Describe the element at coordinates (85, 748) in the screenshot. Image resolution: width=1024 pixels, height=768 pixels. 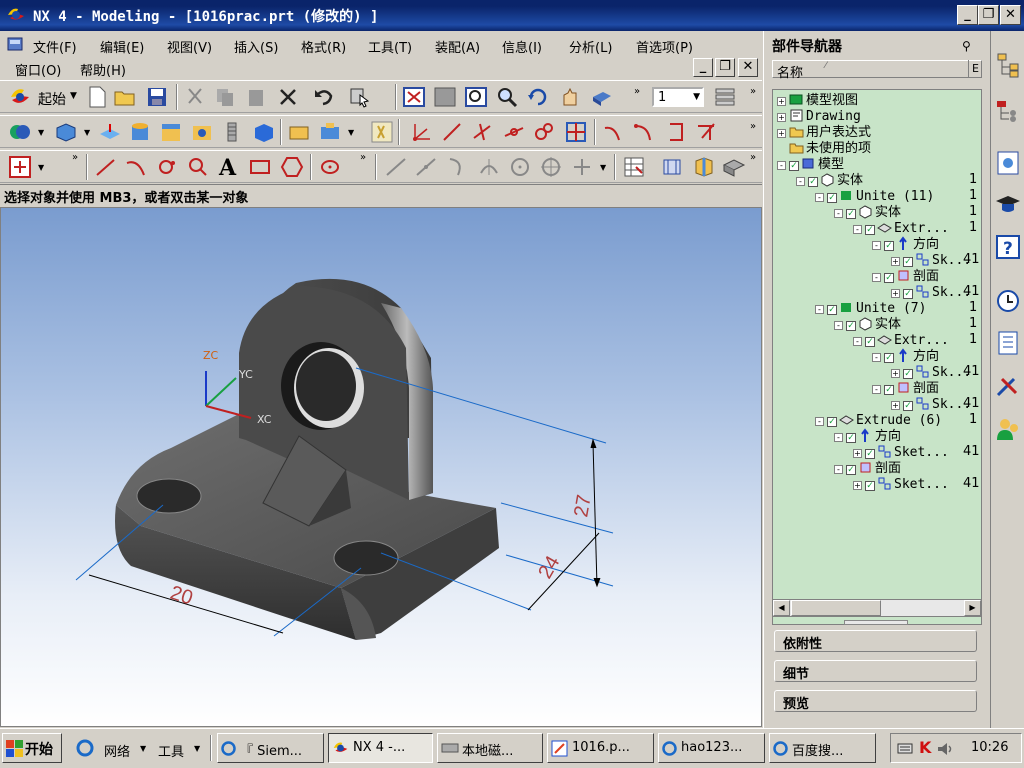
I see `ie-icon` at that location.